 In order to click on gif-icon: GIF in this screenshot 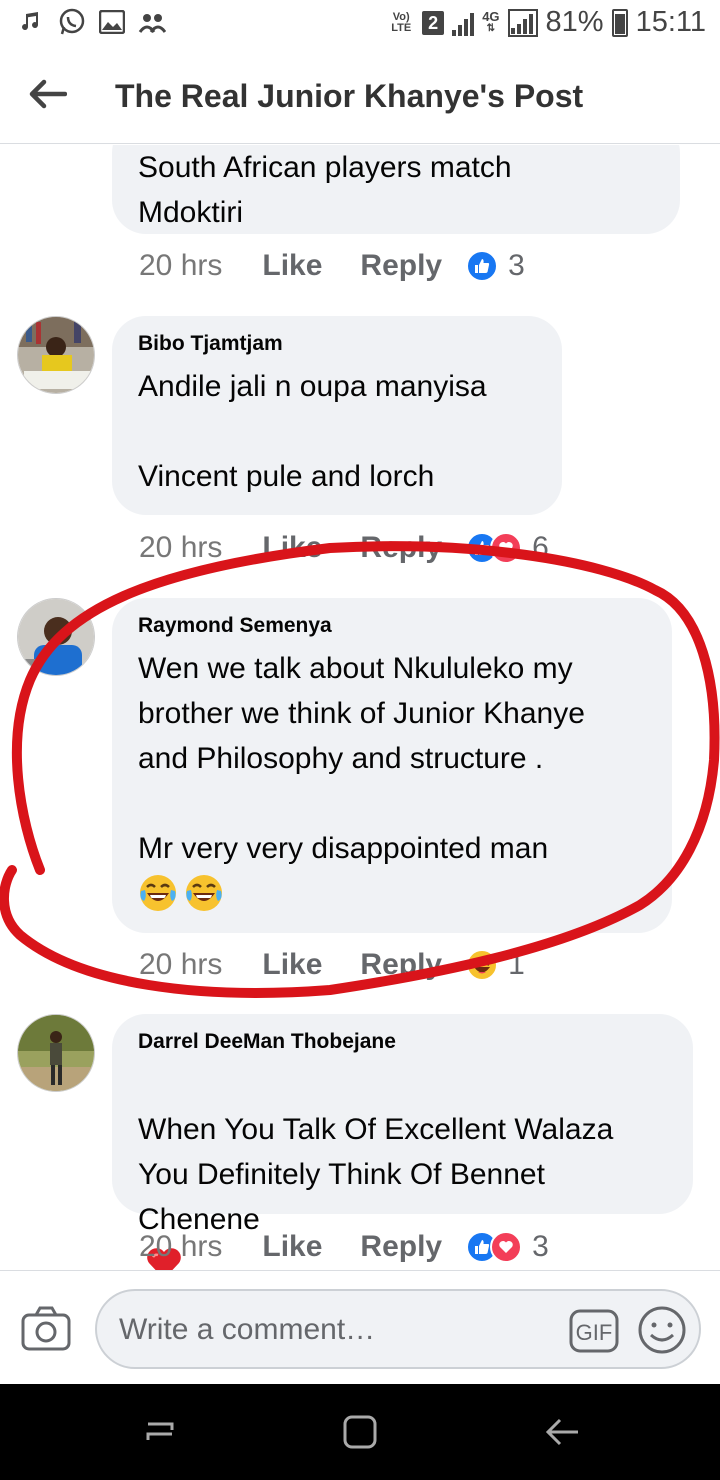, I will do `click(594, 1331)`.